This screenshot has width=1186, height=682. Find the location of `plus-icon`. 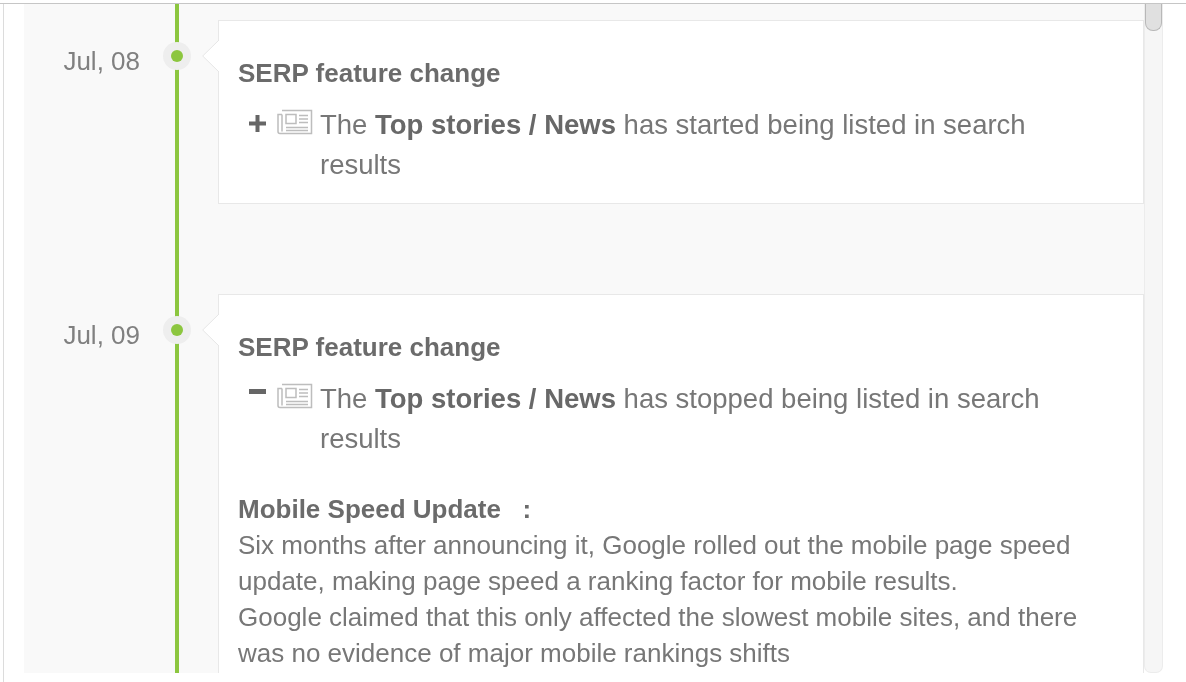

plus-icon is located at coordinates (257, 123).